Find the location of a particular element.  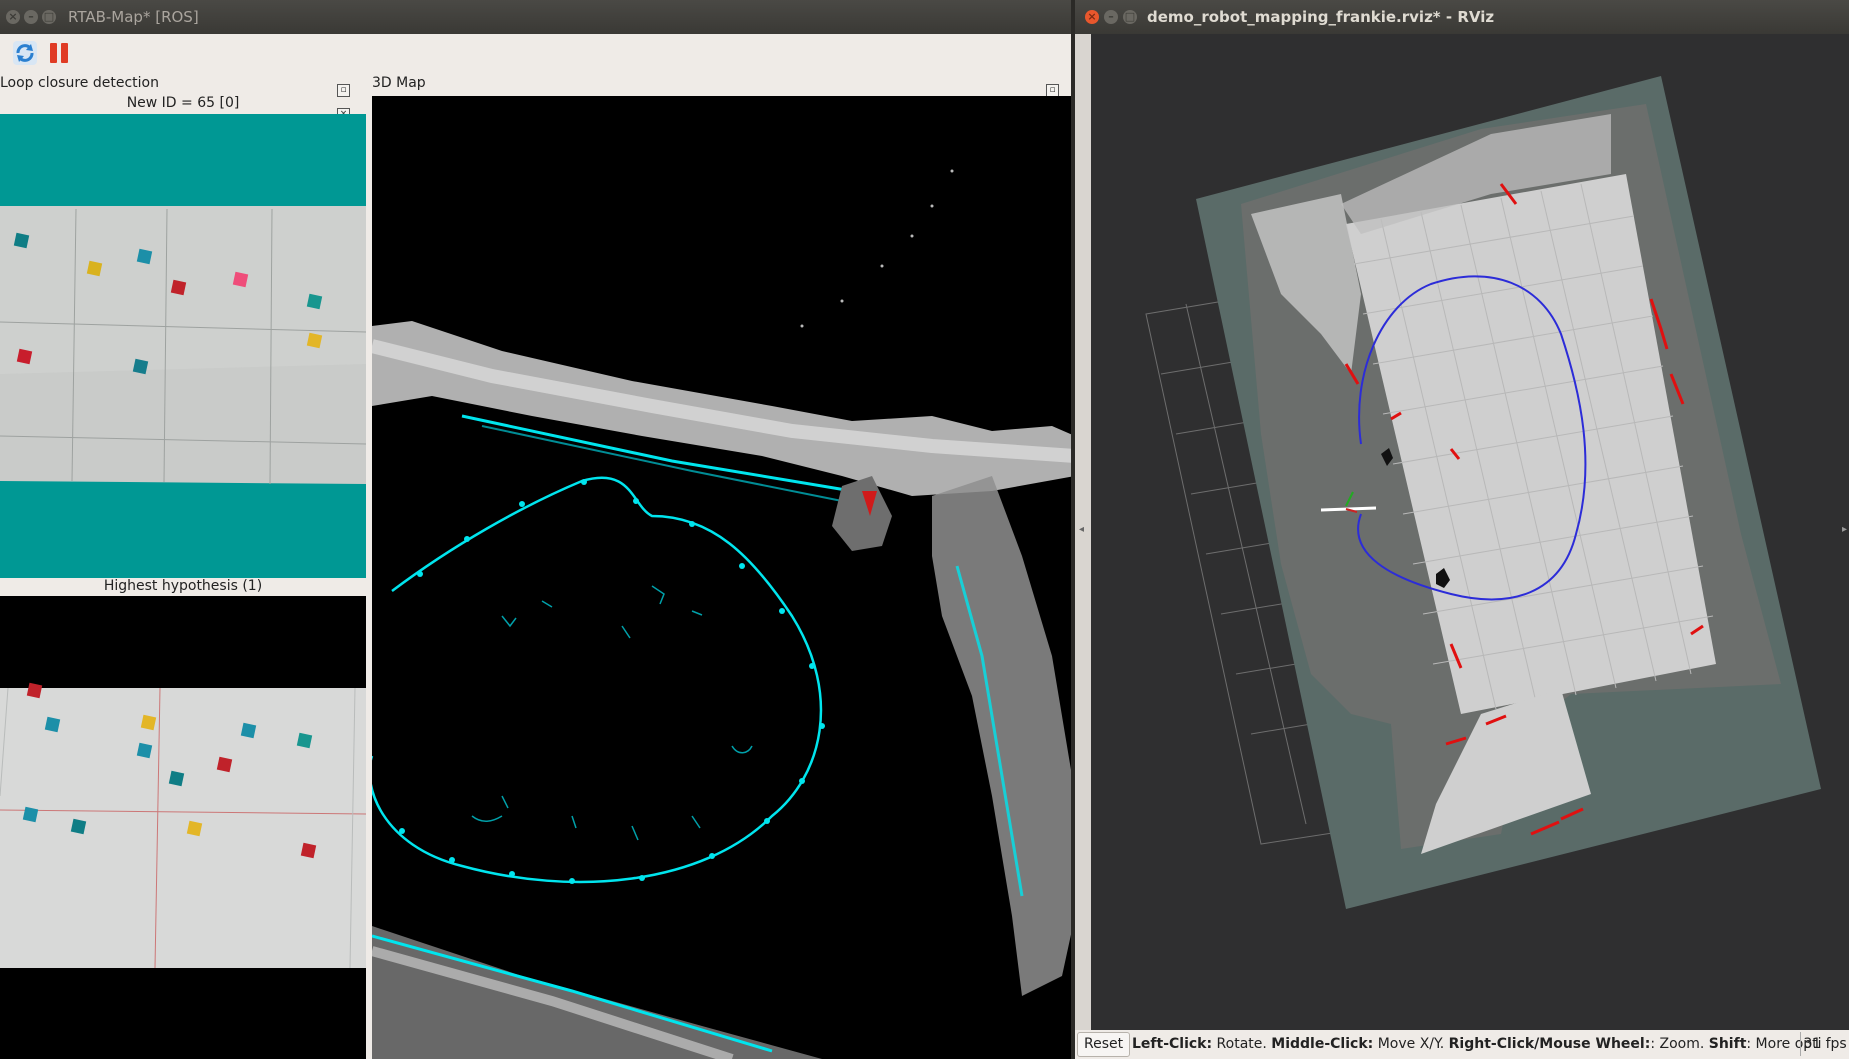

hypothesis-caption: Highest hypothesis (1) is located at coordinates (183, 586).